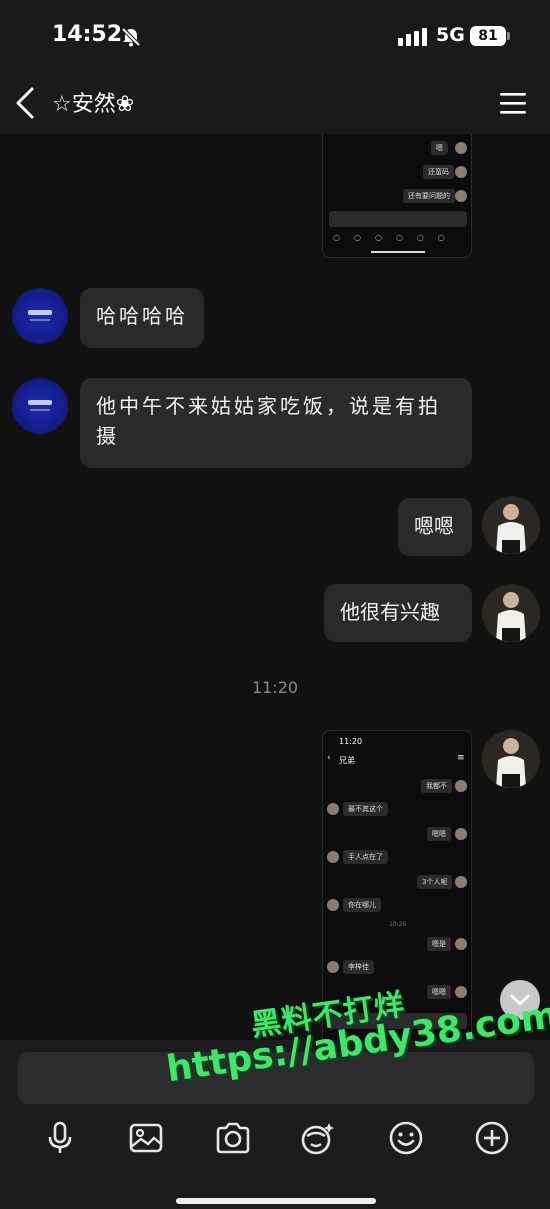  What do you see at coordinates (275, 36) in the screenshot?
I see `status-bar: 14:52 5G 81` at bounding box center [275, 36].